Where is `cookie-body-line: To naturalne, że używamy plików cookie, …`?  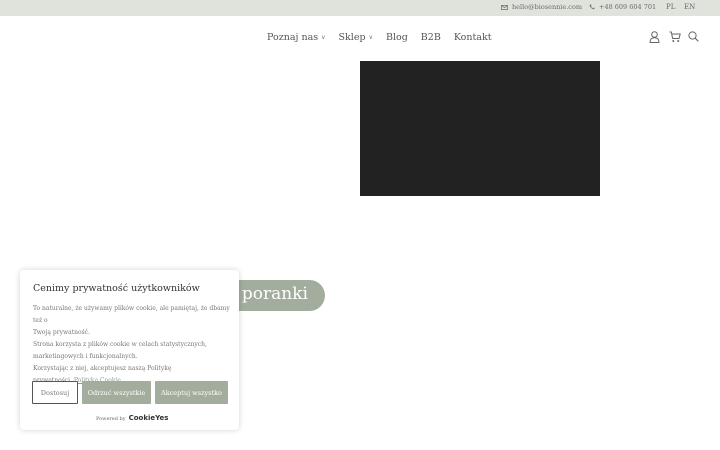 cookie-body-line: To naturalne, że używamy plików cookie, … is located at coordinates (131, 314).